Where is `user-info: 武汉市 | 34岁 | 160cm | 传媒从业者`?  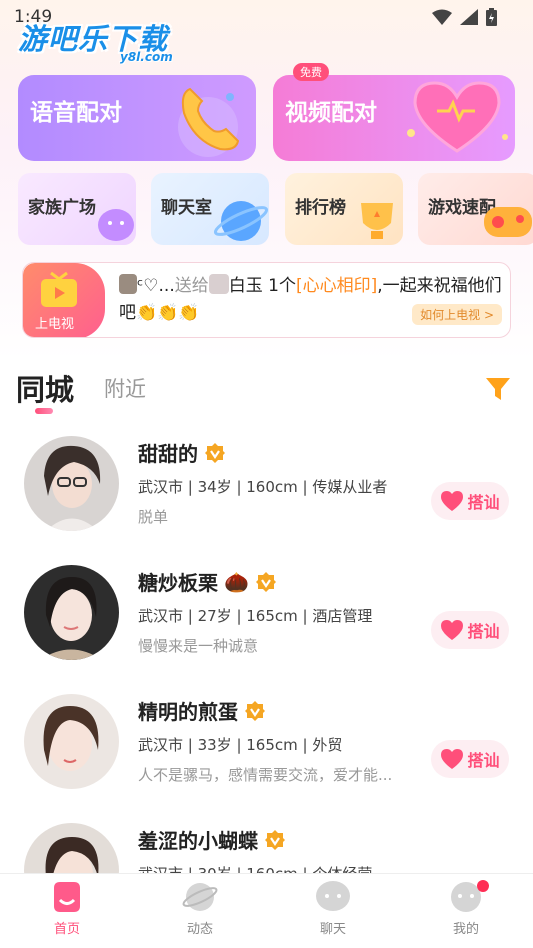
user-info: 武汉市 | 34岁 | 160cm | 传媒从业者 is located at coordinates (263, 487).